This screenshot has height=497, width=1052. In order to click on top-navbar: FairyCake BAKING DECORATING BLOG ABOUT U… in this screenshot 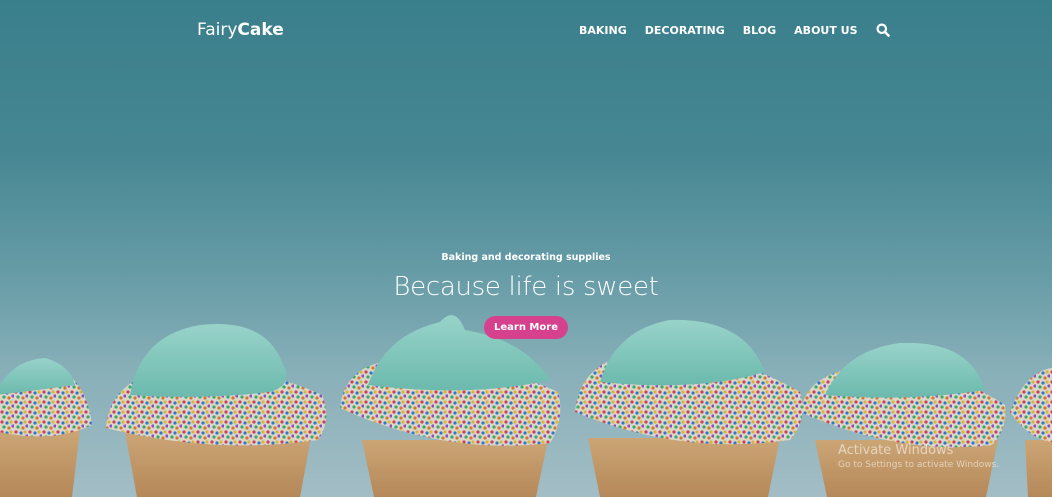, I will do `click(526, 31)`.